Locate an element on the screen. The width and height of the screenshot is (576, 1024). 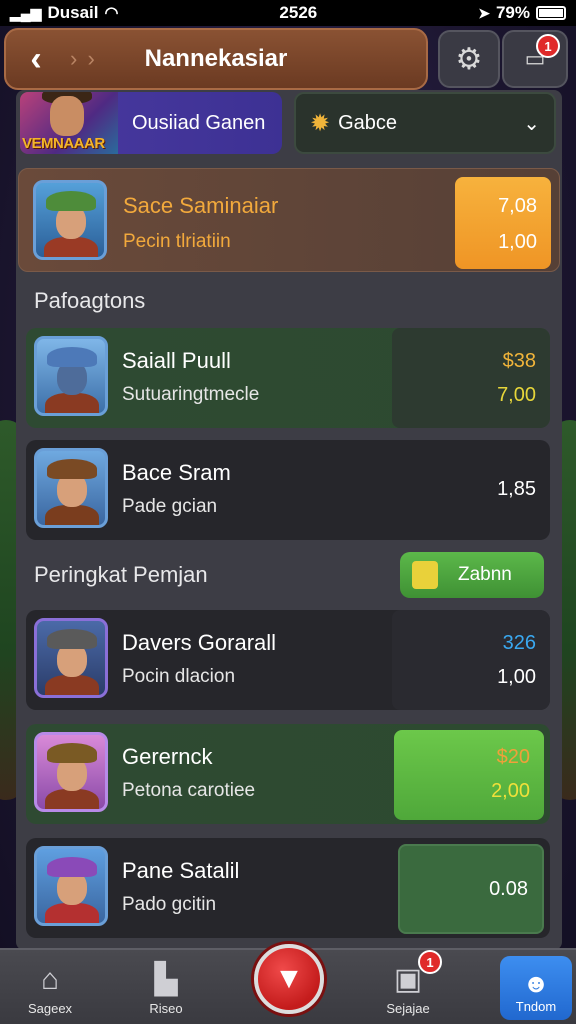
play-icon: ▼ is located at coordinates (289, 978).